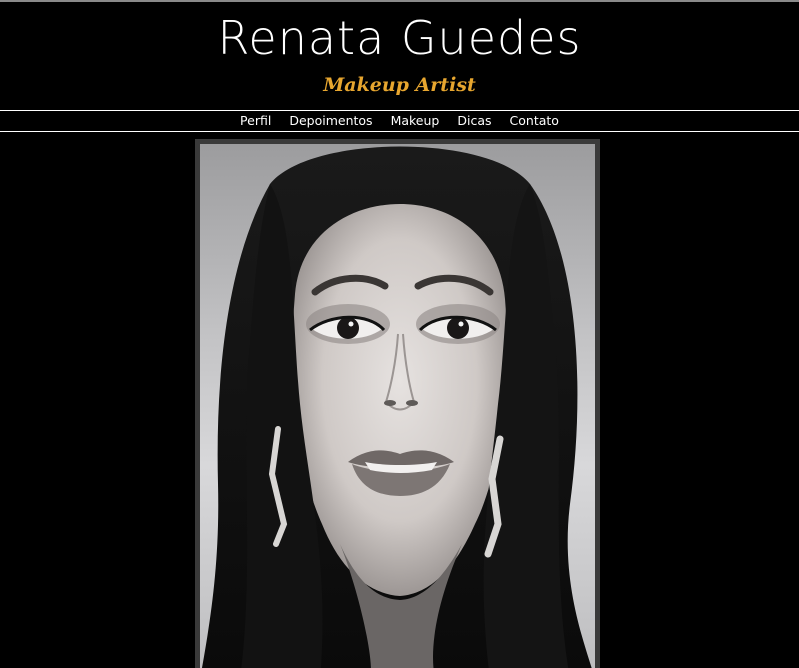 This screenshot has height=668, width=799. What do you see at coordinates (399, 131) in the screenshot?
I see `nav-bottom-divider` at bounding box center [399, 131].